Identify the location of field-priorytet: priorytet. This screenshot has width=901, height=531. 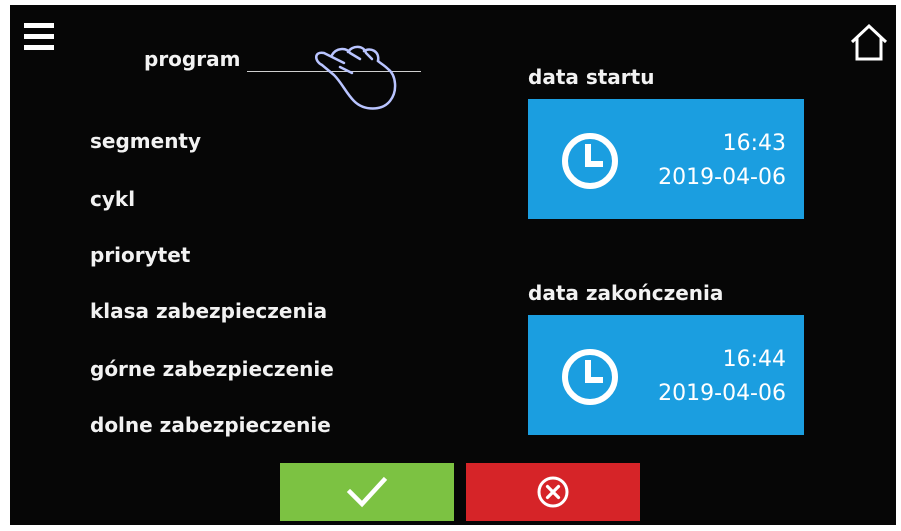
(140, 255).